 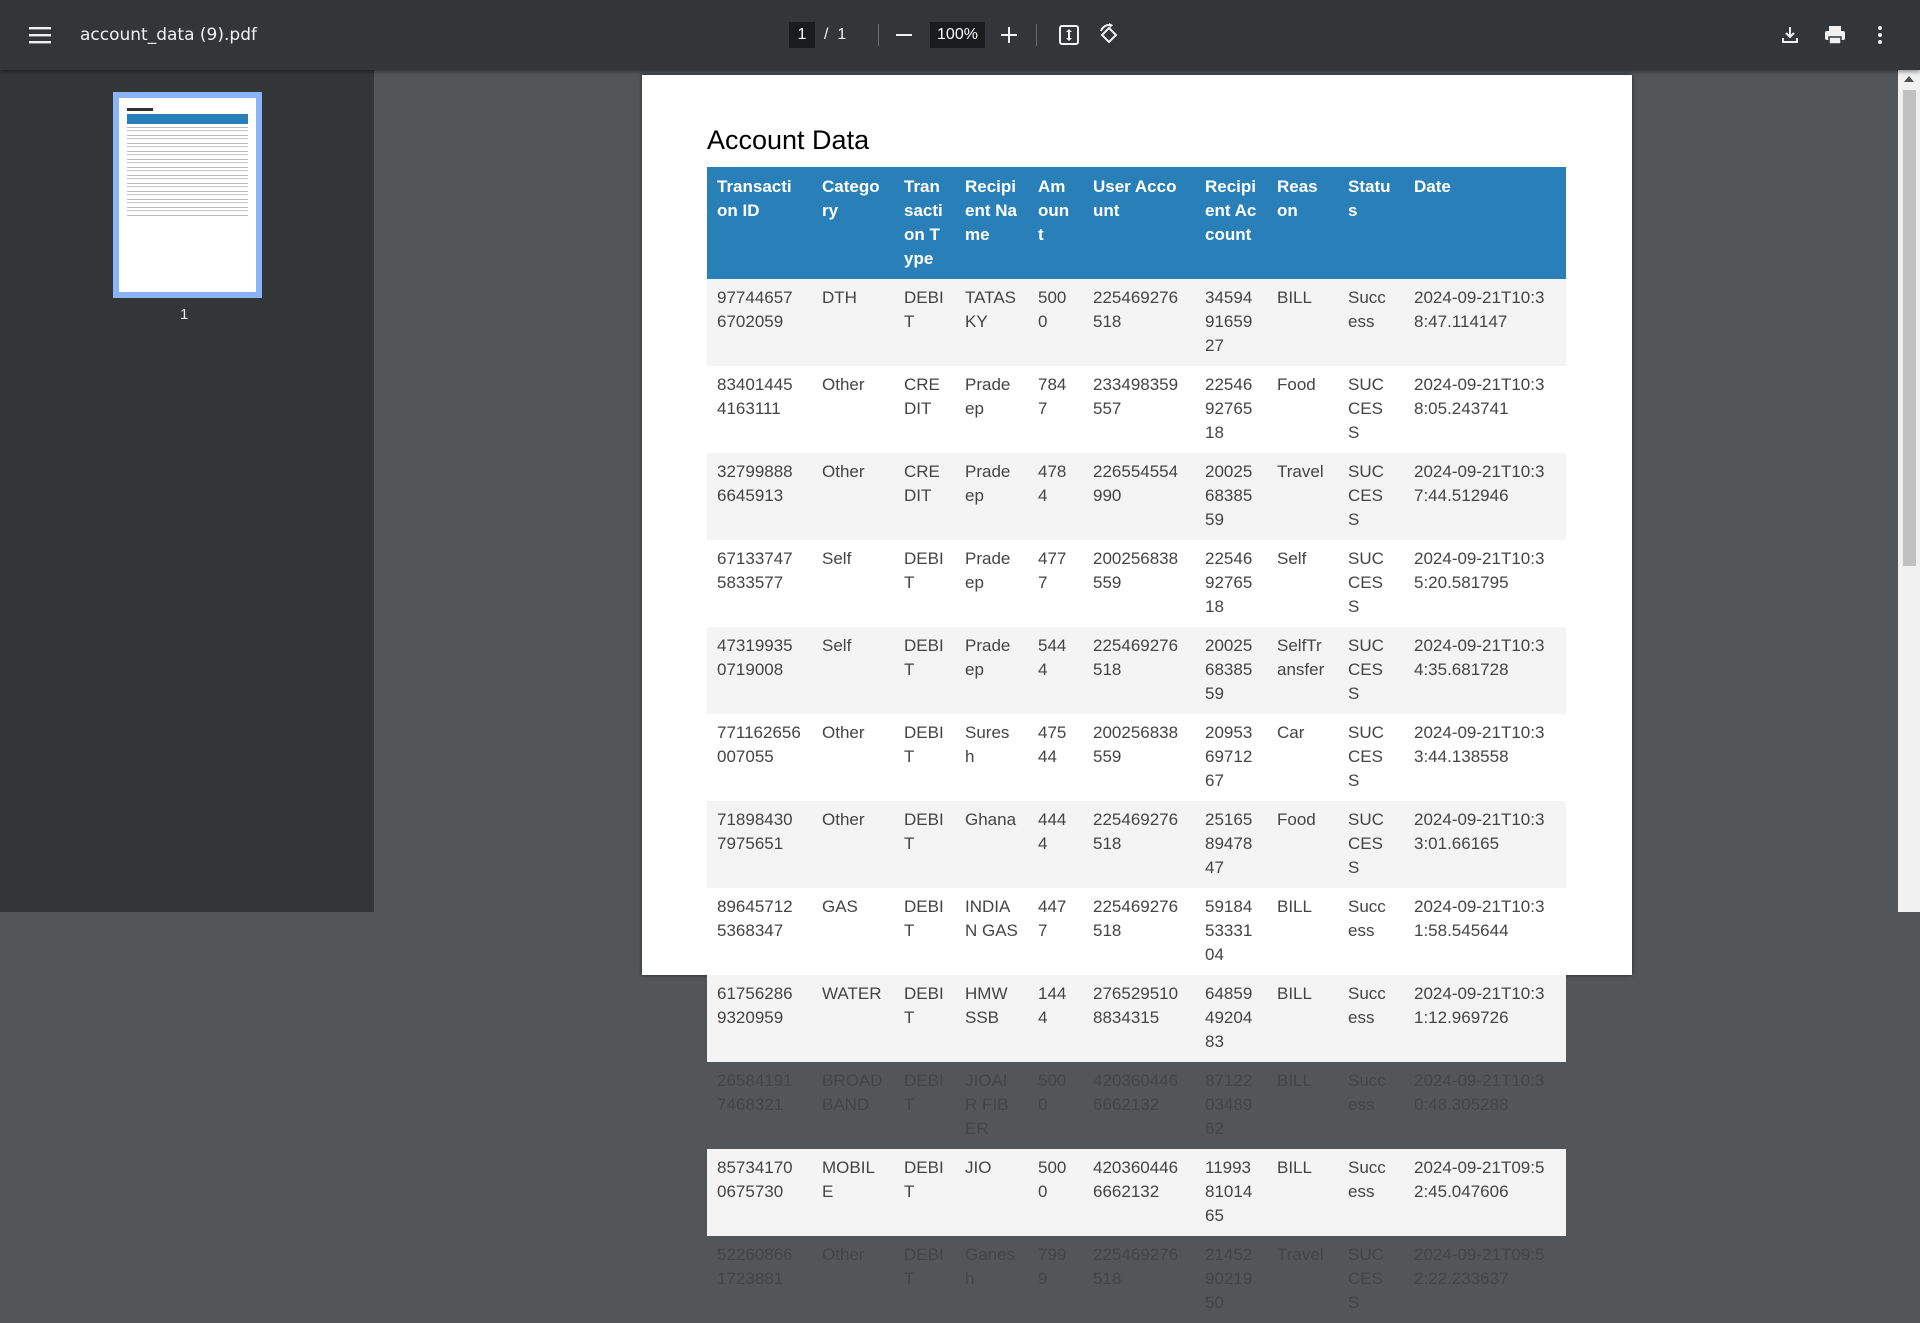 I want to click on table-cell: 5444, so click(x=1055, y=670).